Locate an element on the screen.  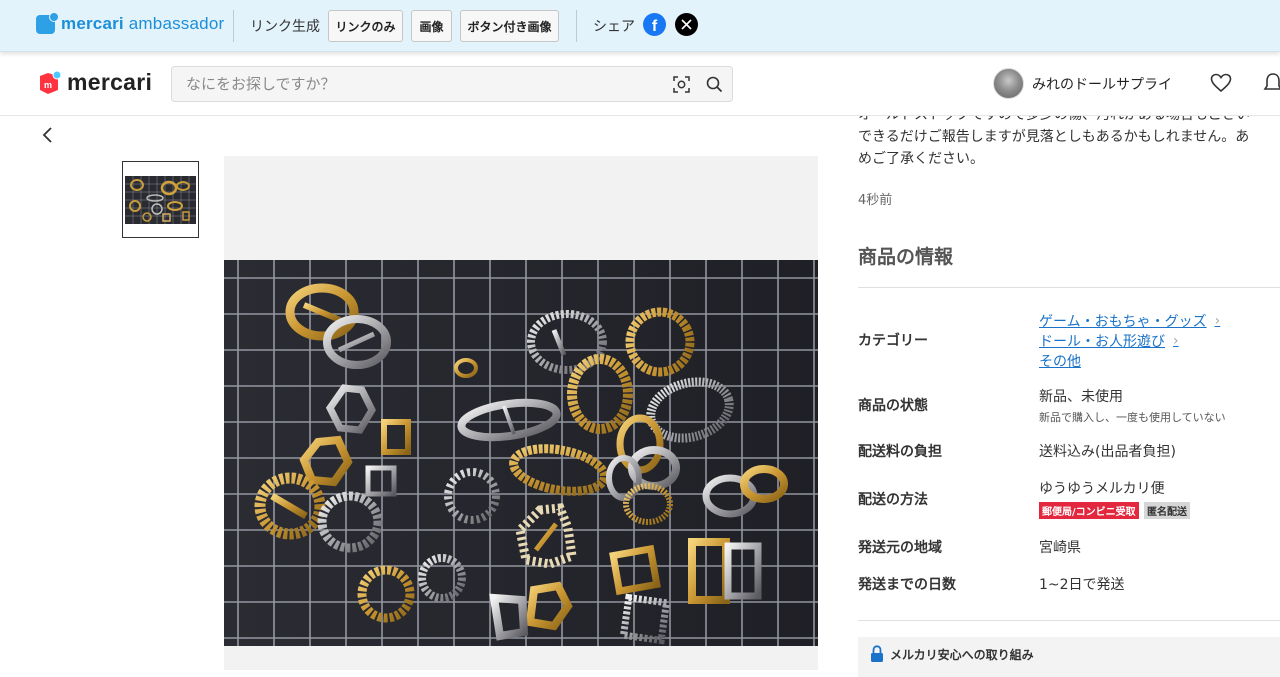
description-line: できるだけご報告しますが見落としもあるかもしれません。あ is located at coordinates (1054, 137).